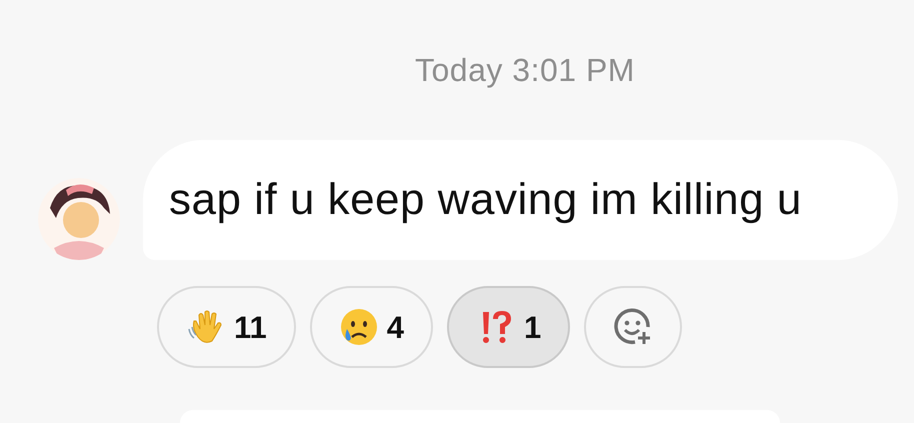 The width and height of the screenshot is (914, 423). Describe the element at coordinates (79, 219) in the screenshot. I see `avatar-icon` at that location.